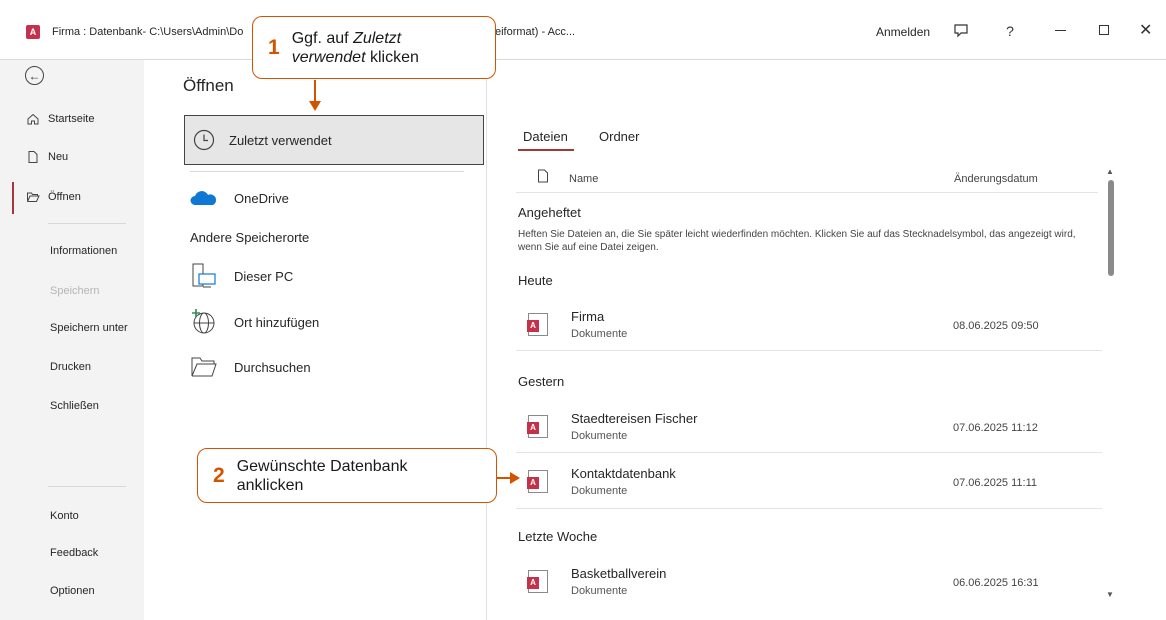 Image resolution: width=1166 pixels, height=620 pixels. Describe the element at coordinates (274, 47) in the screenshot. I see `callout-number: 1` at that location.